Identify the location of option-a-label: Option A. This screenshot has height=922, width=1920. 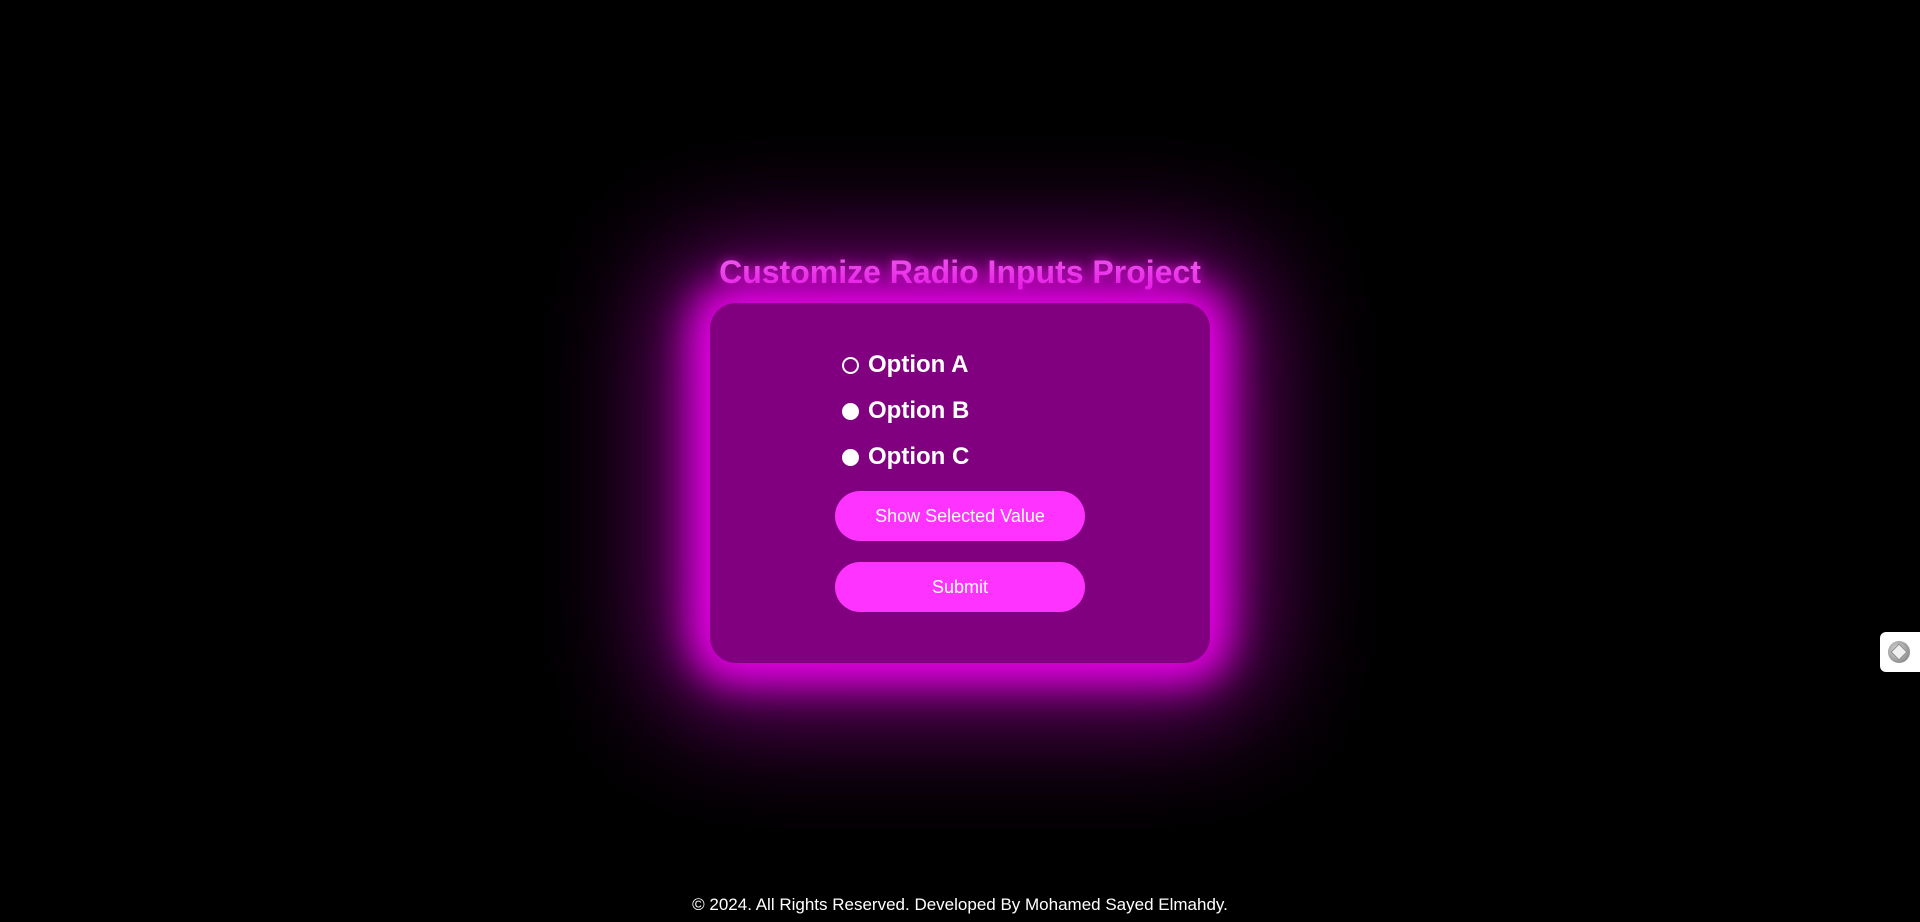
(918, 364).